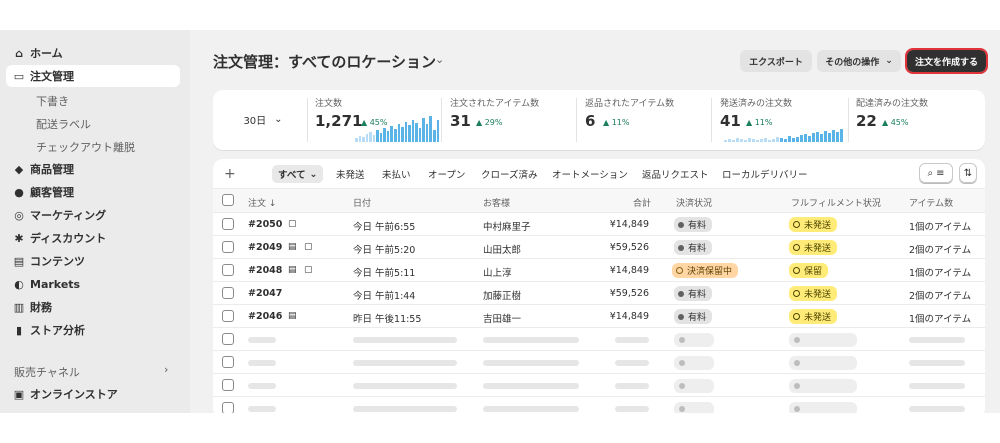 This screenshot has width=1000, height=443. What do you see at coordinates (648, 120) in the screenshot?
I see `stat-items-returned: 返品されたアイテム数 6 ▲ 11%` at bounding box center [648, 120].